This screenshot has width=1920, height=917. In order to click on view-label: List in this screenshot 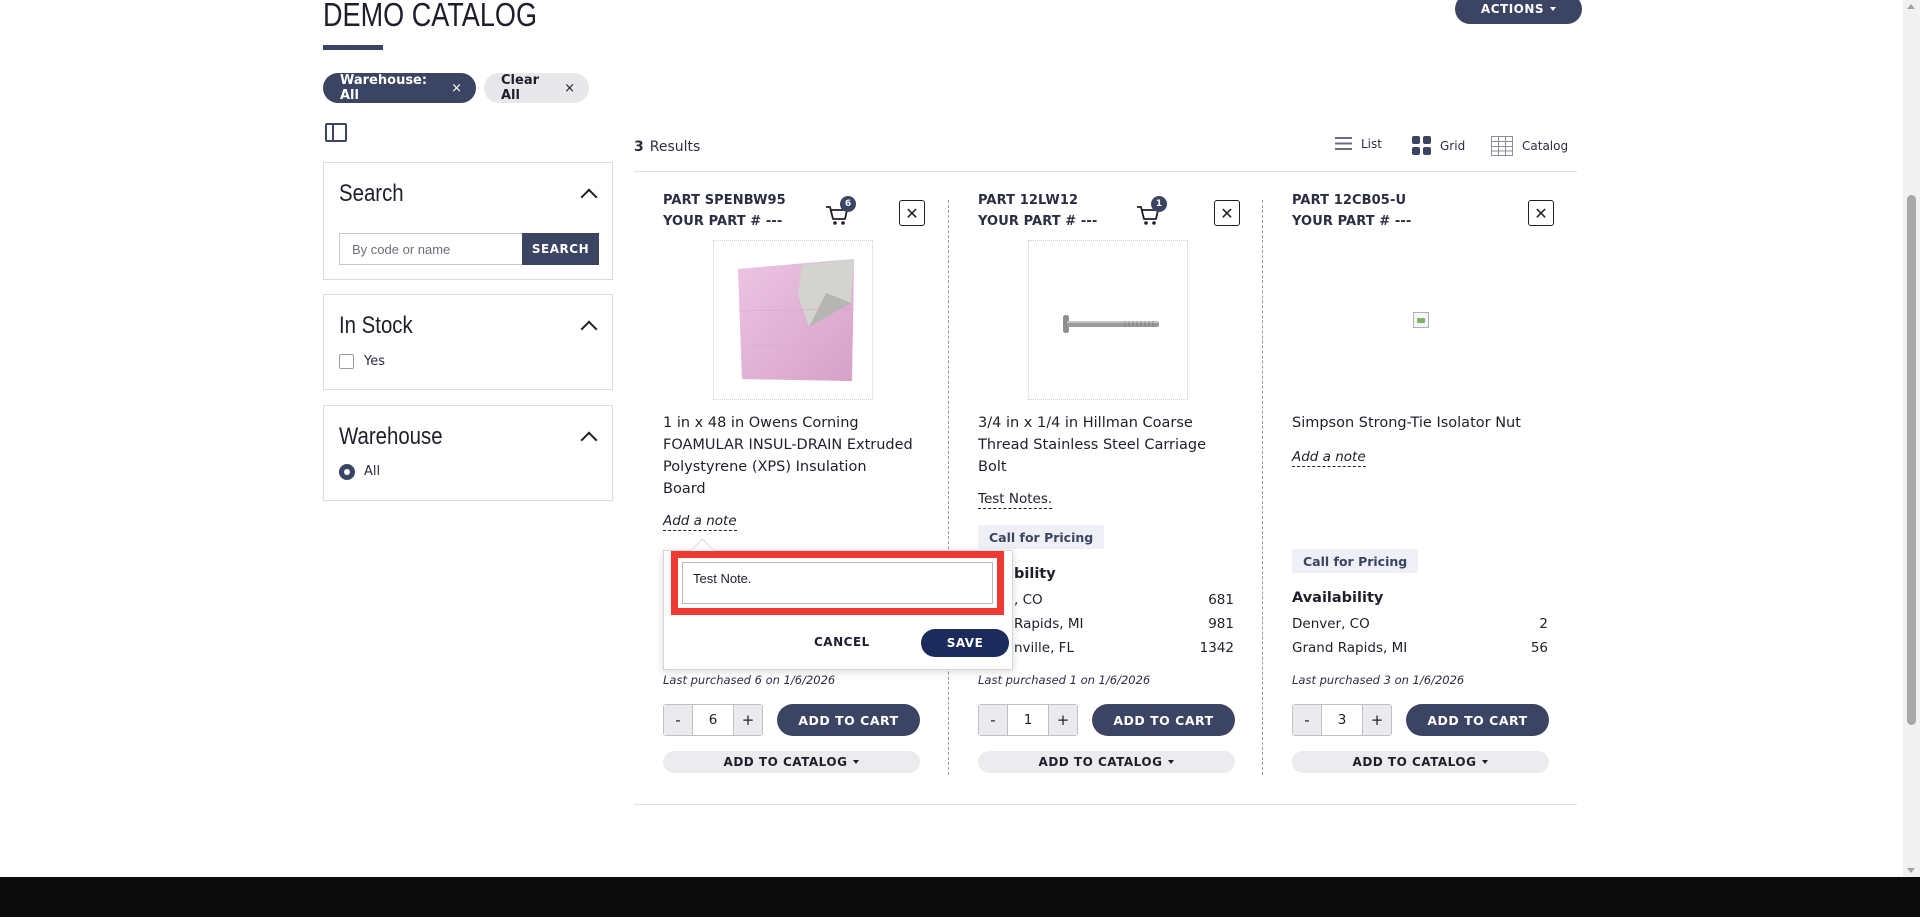, I will do `click(1371, 143)`.